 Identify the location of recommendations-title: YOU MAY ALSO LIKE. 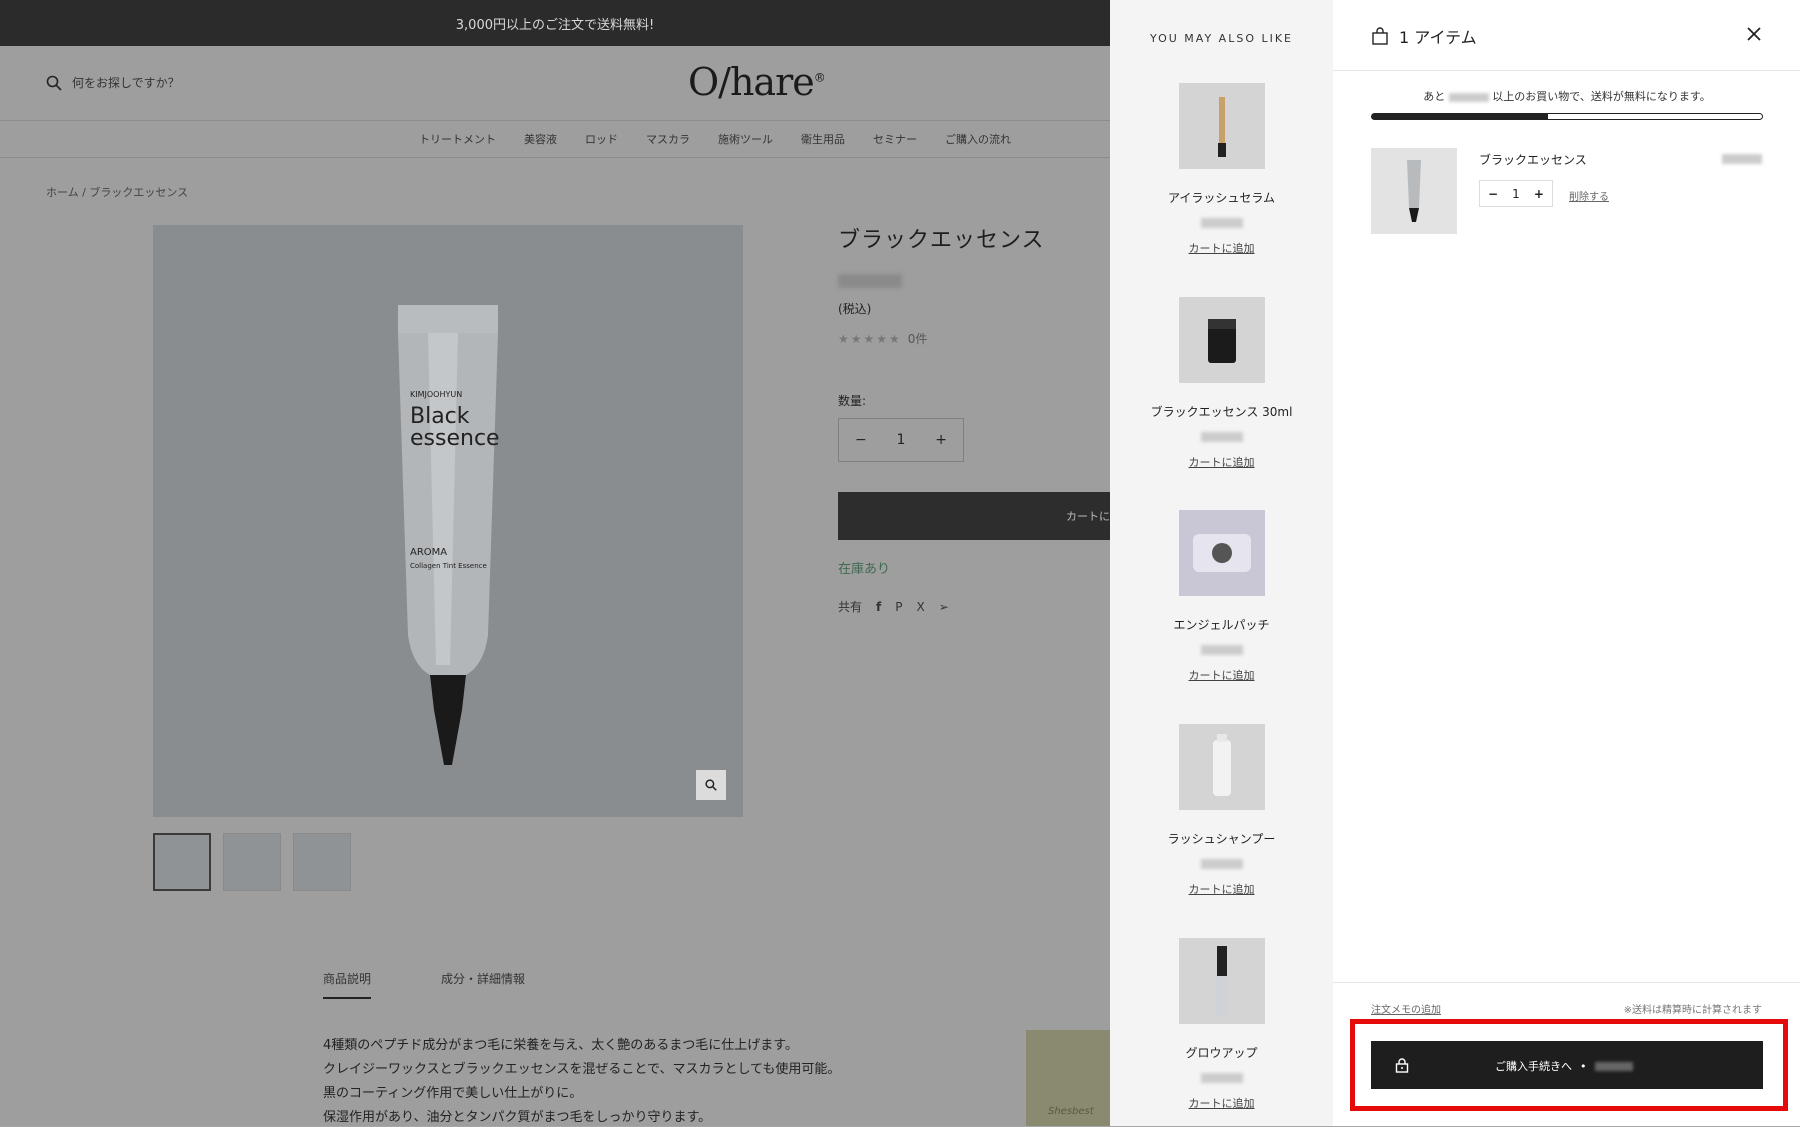
(1221, 38).